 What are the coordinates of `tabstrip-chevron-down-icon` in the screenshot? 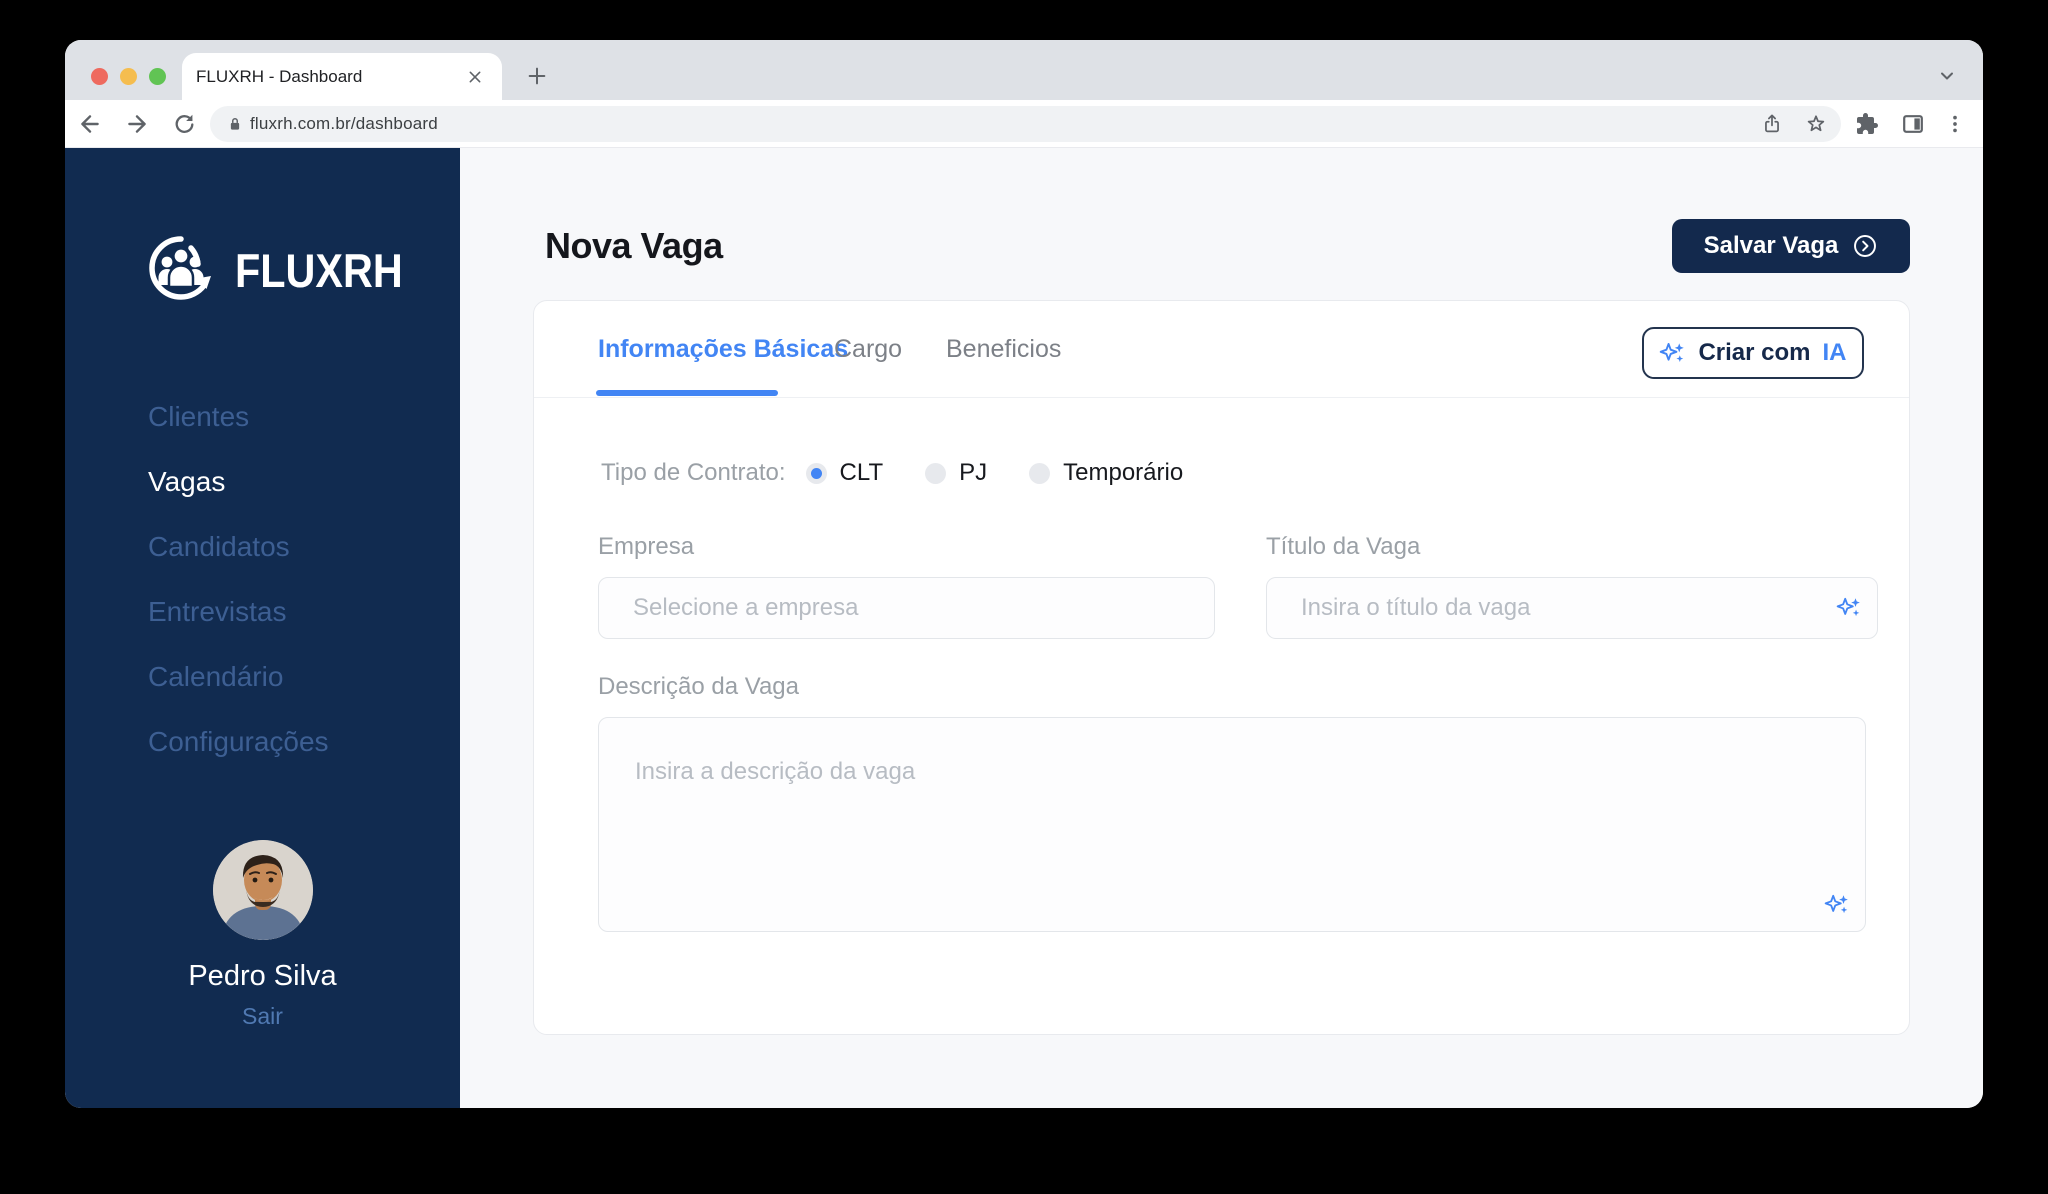 It's located at (1947, 76).